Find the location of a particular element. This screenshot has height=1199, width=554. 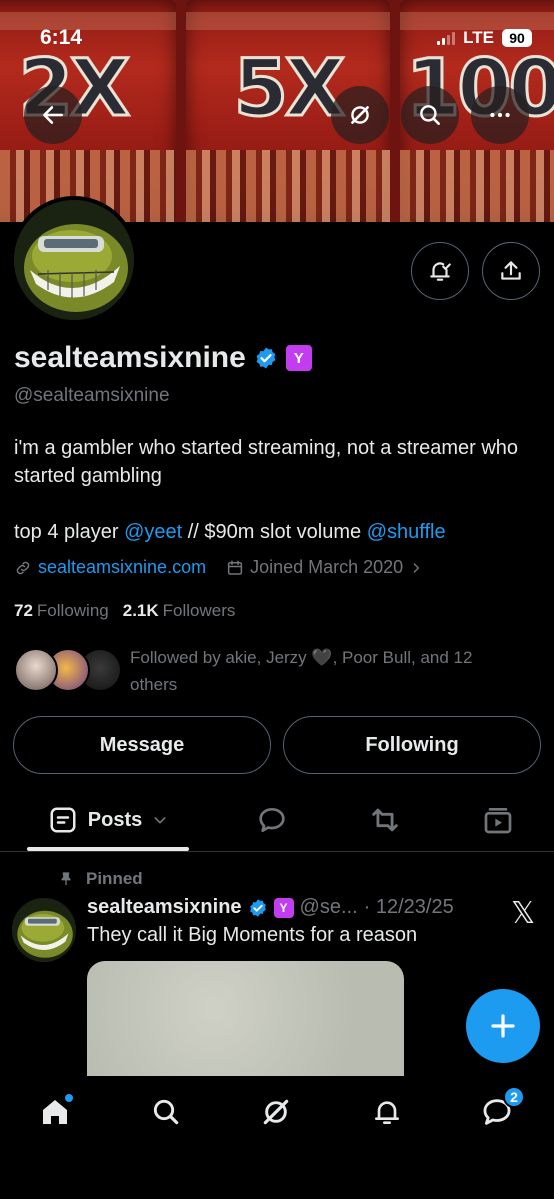

nav-search is located at coordinates (166, 1112).